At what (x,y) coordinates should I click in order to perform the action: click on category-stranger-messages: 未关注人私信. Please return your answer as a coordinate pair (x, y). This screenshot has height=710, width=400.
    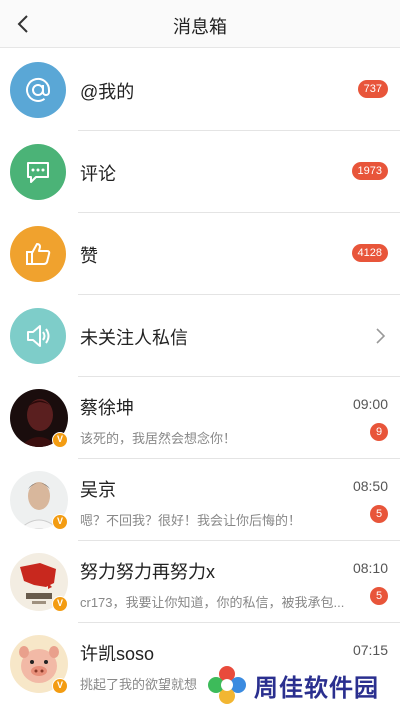
    Looking at the image, I should click on (200, 336).